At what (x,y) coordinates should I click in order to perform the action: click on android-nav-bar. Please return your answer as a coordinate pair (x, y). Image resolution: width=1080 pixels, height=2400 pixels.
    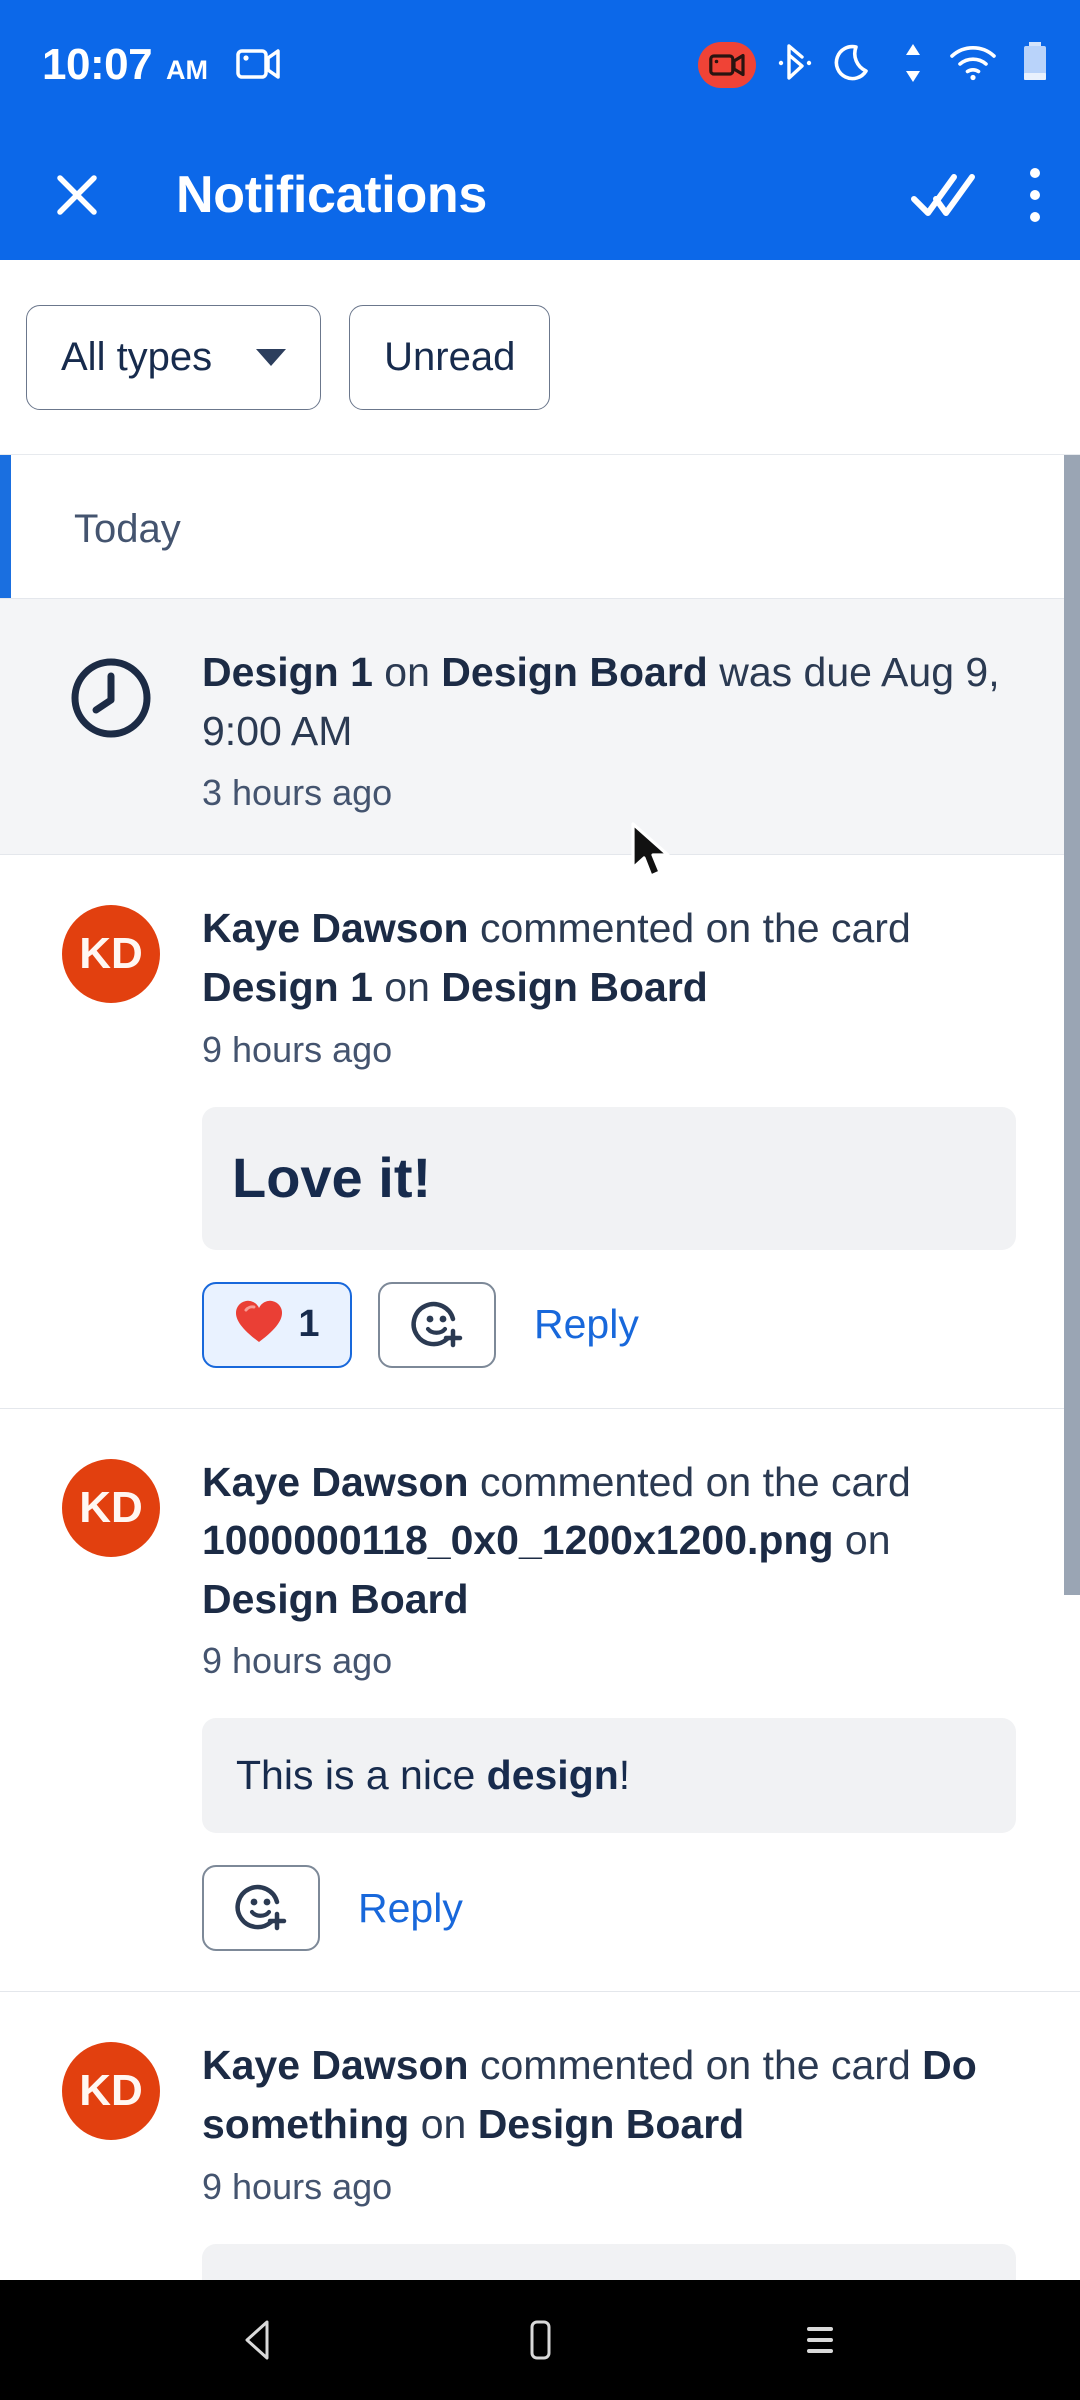
    Looking at the image, I should click on (540, 2340).